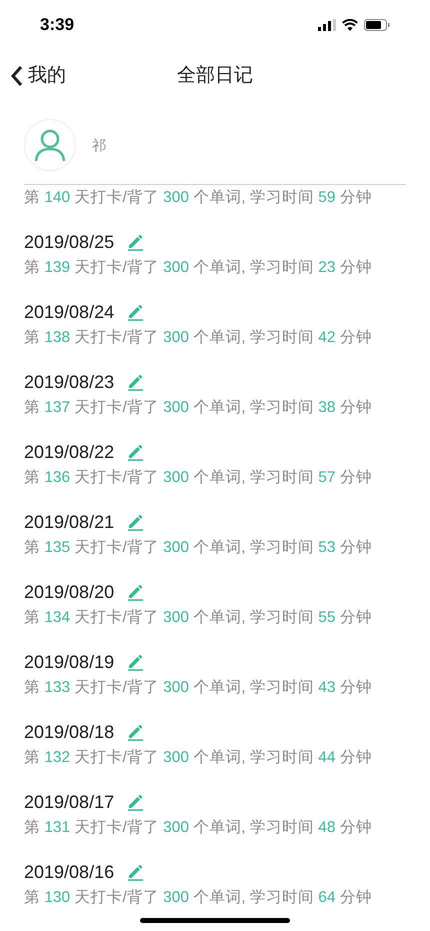 This screenshot has width=430, height=931. What do you see at coordinates (198, 688) in the screenshot?
I see `entry-summary: 第 133 天打卡/背了 300 个单词, 学习时间 43 分钟` at bounding box center [198, 688].